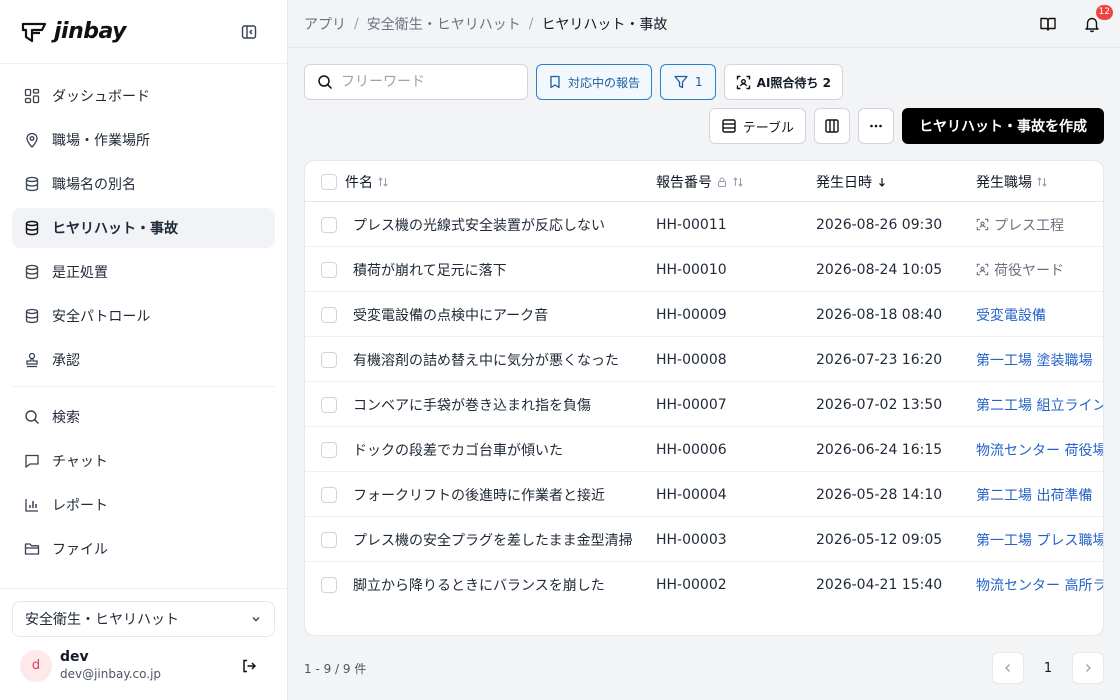 The image size is (1120, 700). I want to click on row-place-cell: 物流センター 高所ラック, so click(1039, 584).